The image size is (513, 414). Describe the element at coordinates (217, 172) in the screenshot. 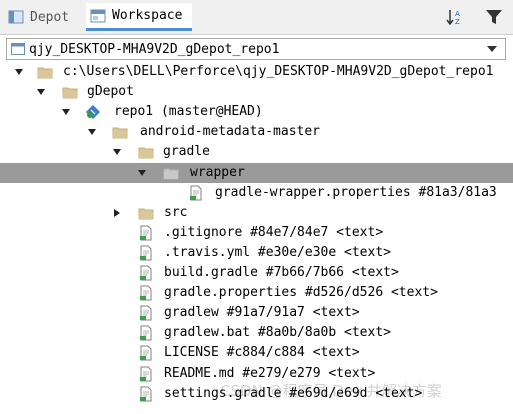

I see `tree-row-label: wrapper` at that location.